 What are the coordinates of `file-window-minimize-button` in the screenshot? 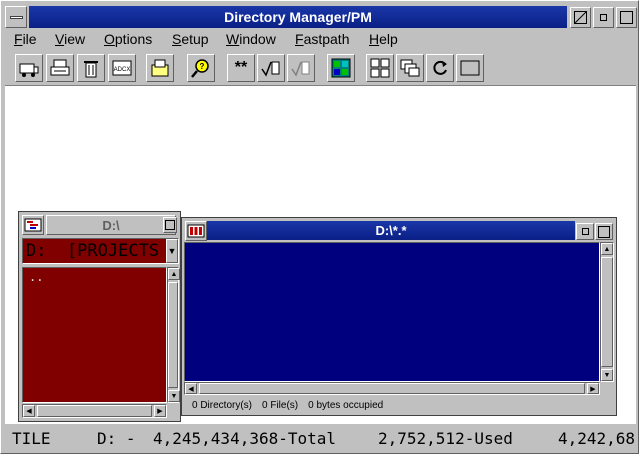 It's located at (585, 231).